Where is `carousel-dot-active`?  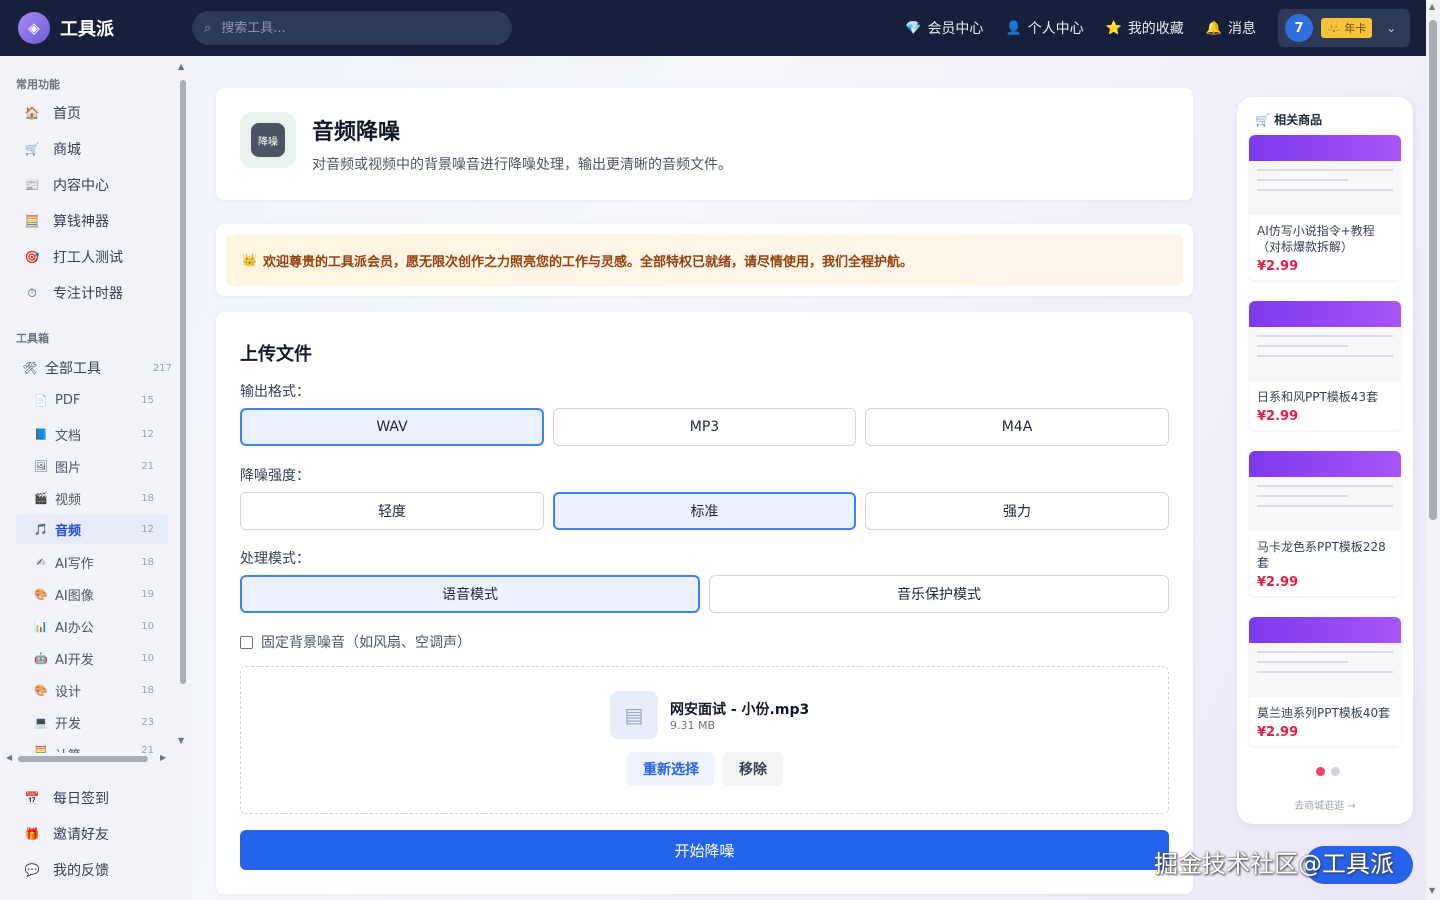 carousel-dot-active is located at coordinates (1320, 771).